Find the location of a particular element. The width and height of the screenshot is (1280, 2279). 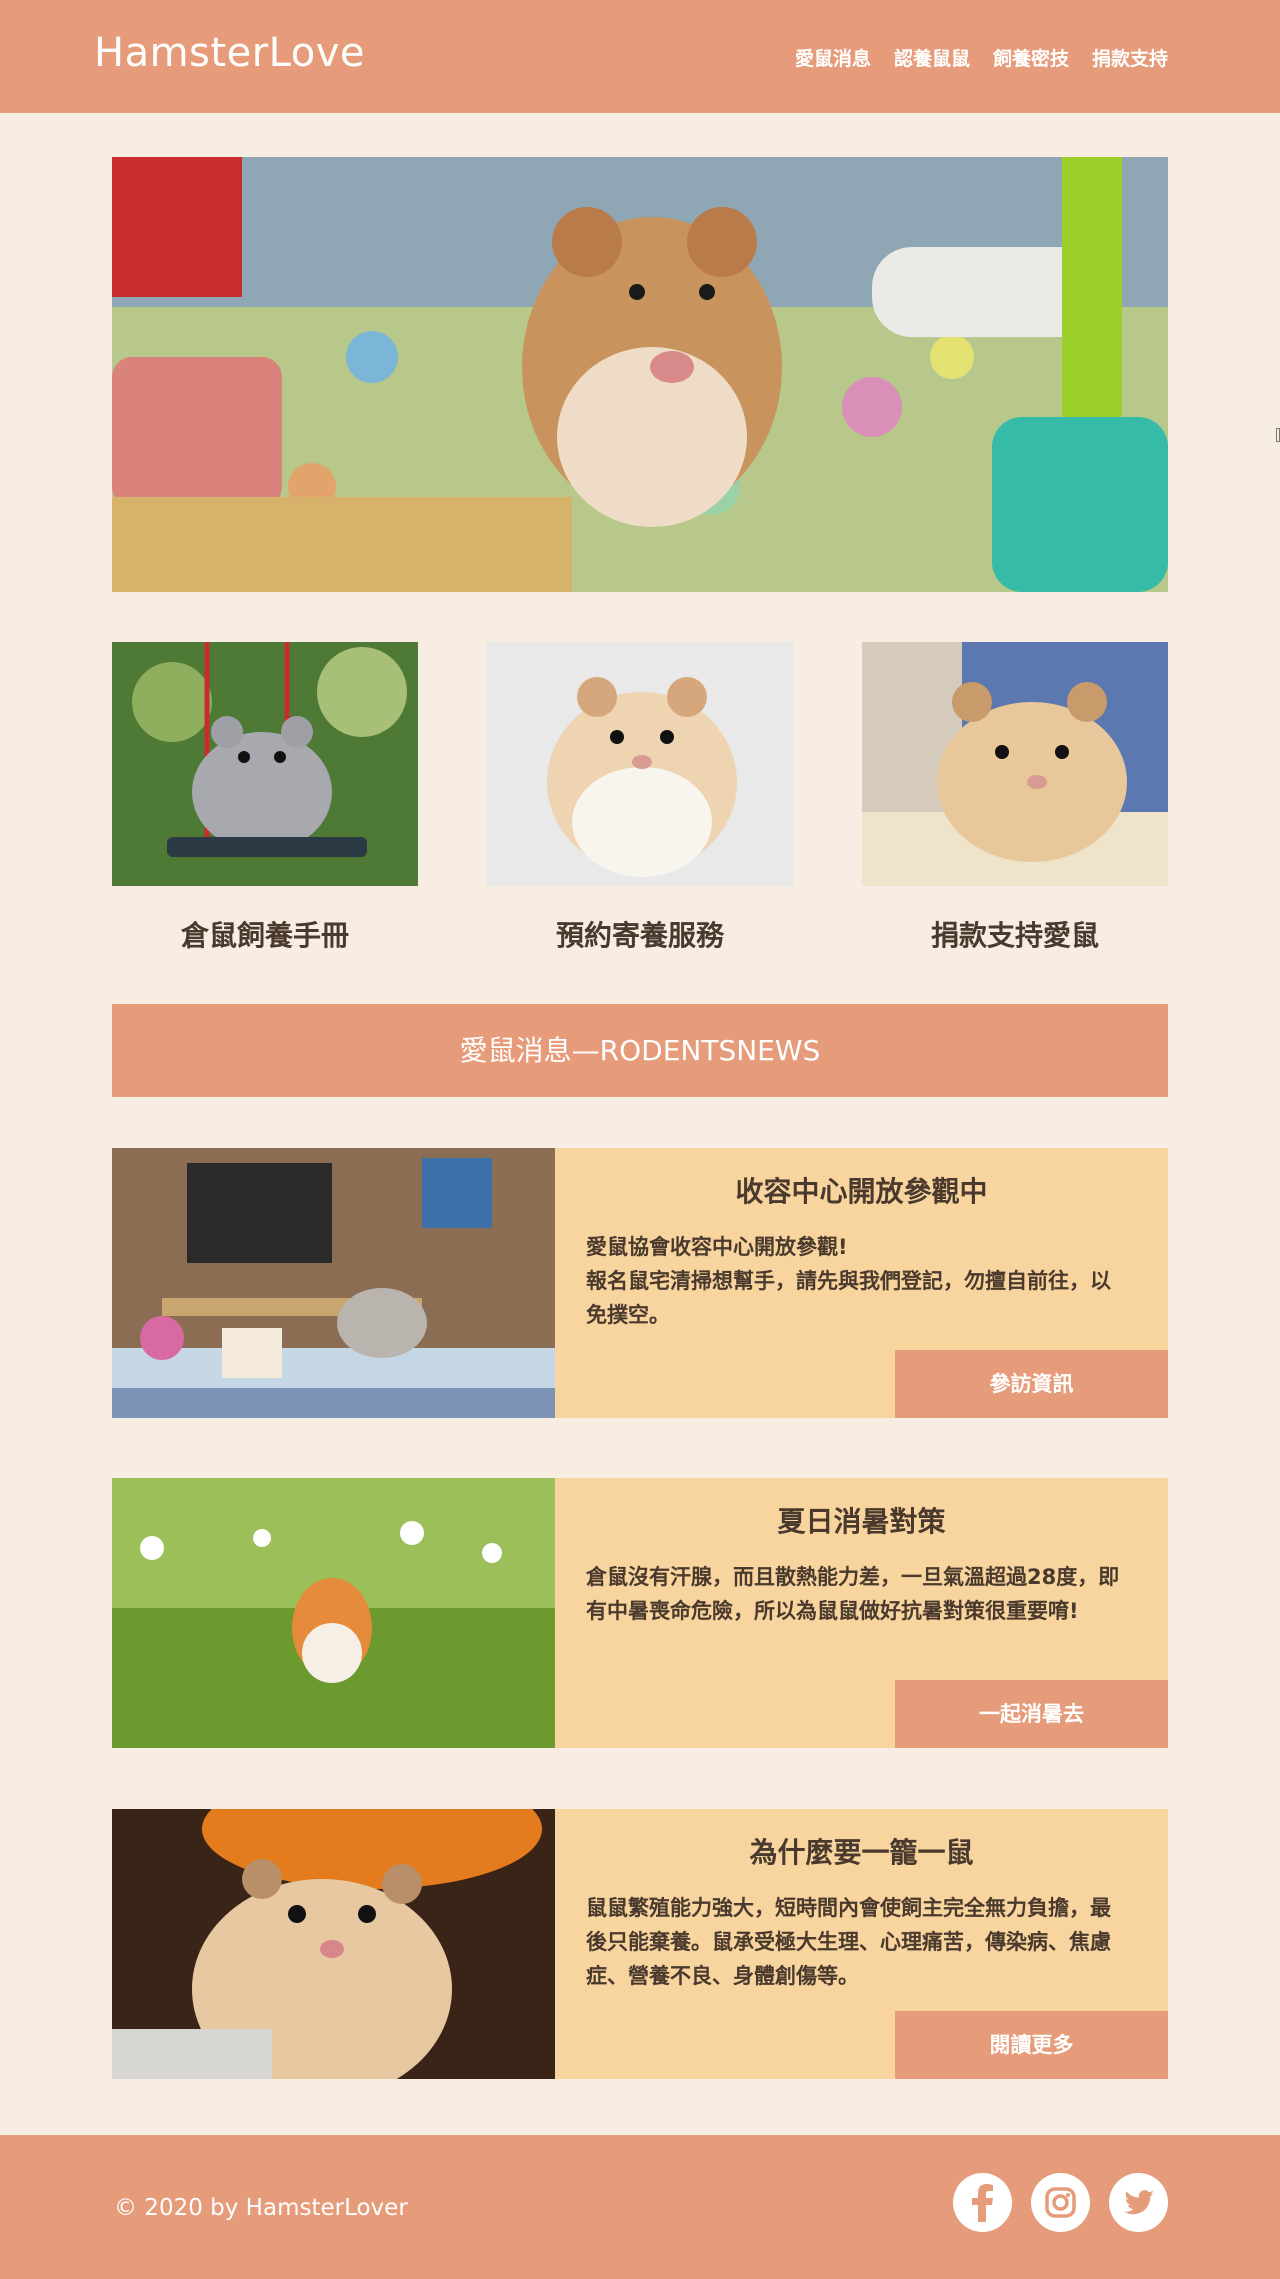

site-logo: HamsterLove is located at coordinates (229, 53).